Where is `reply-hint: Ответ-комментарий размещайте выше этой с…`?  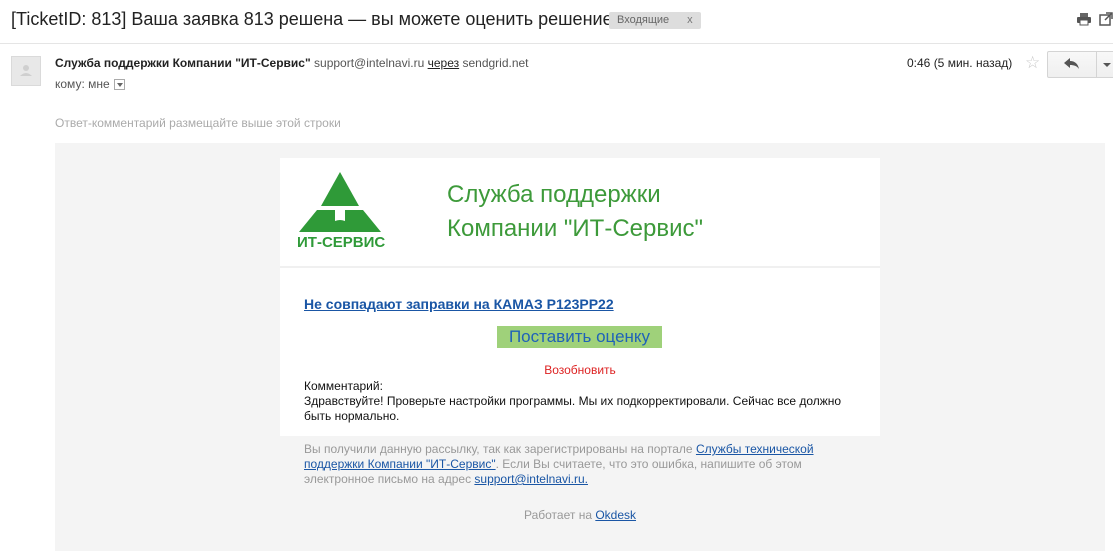
reply-hint: Ответ-комментарий размещайте выше этой с… is located at coordinates (198, 123).